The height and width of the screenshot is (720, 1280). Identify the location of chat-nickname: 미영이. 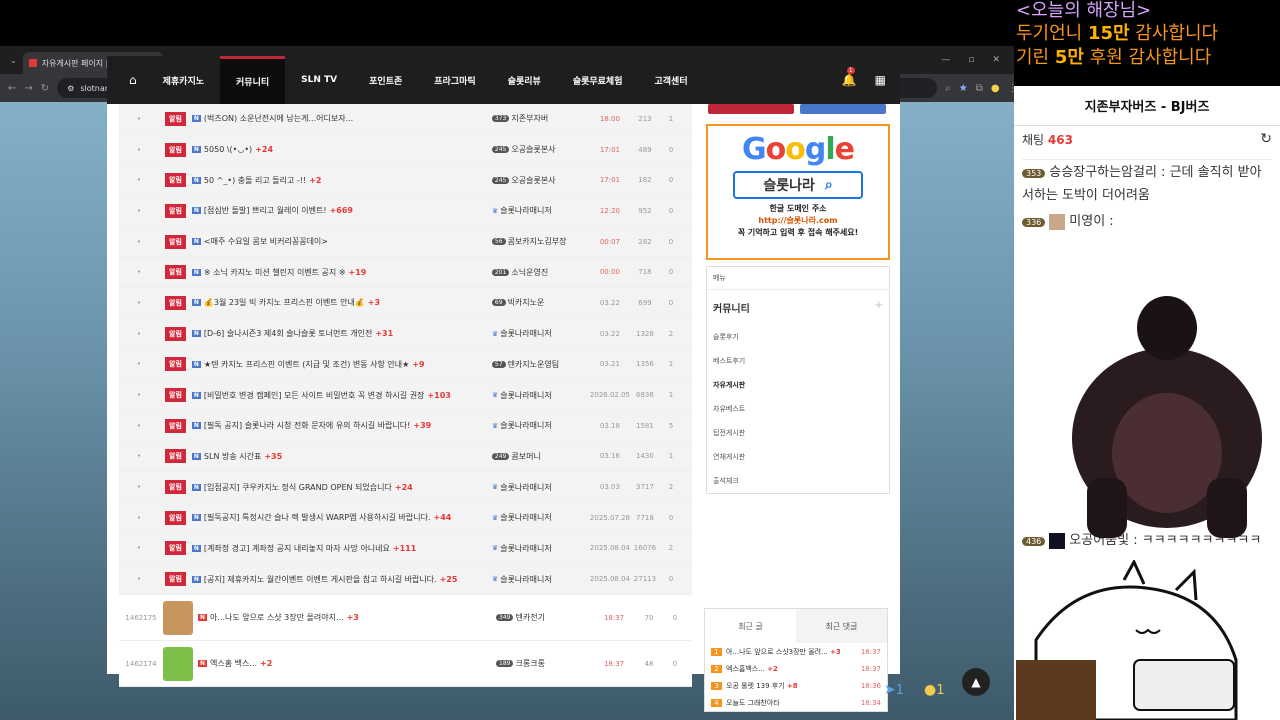
(1087, 221).